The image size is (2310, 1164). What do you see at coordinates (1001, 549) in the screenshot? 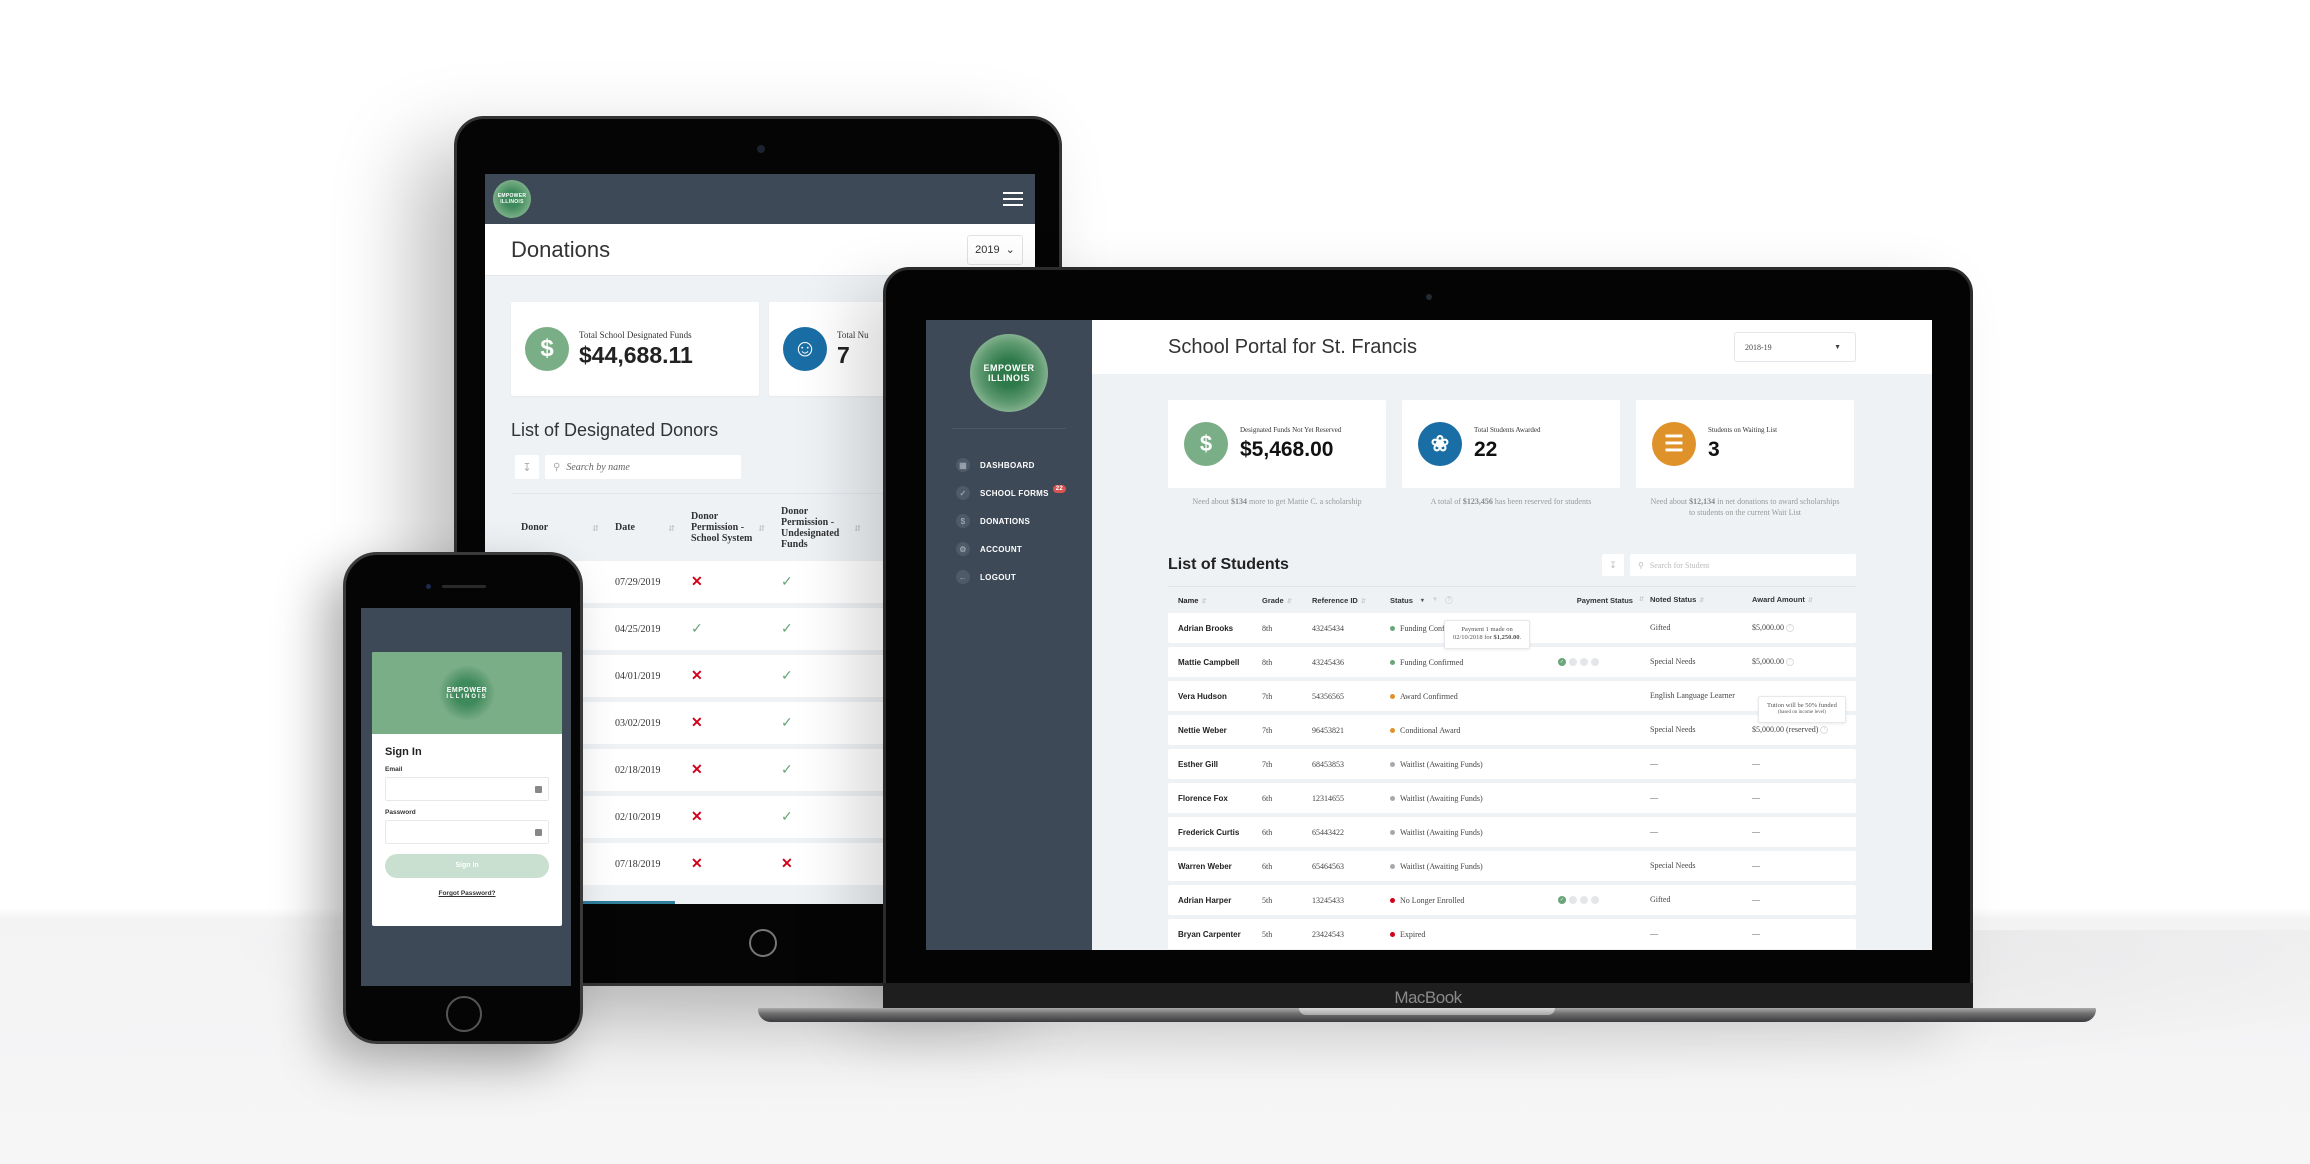
I see `sidebar-item-label: ACCOUNT` at bounding box center [1001, 549].